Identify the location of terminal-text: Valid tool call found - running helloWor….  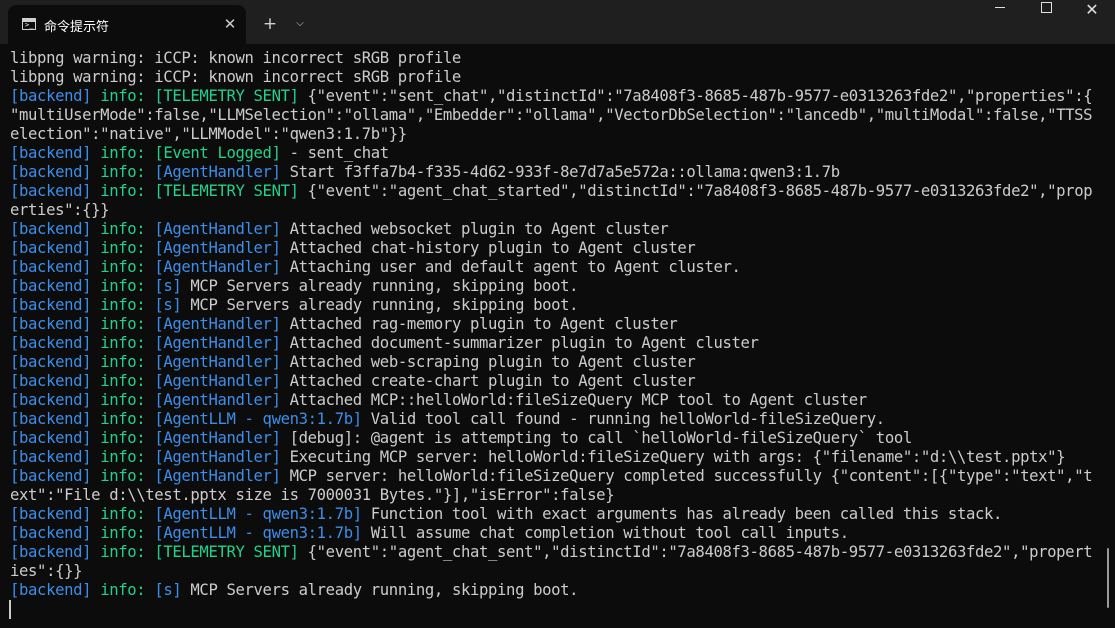
(623, 419).